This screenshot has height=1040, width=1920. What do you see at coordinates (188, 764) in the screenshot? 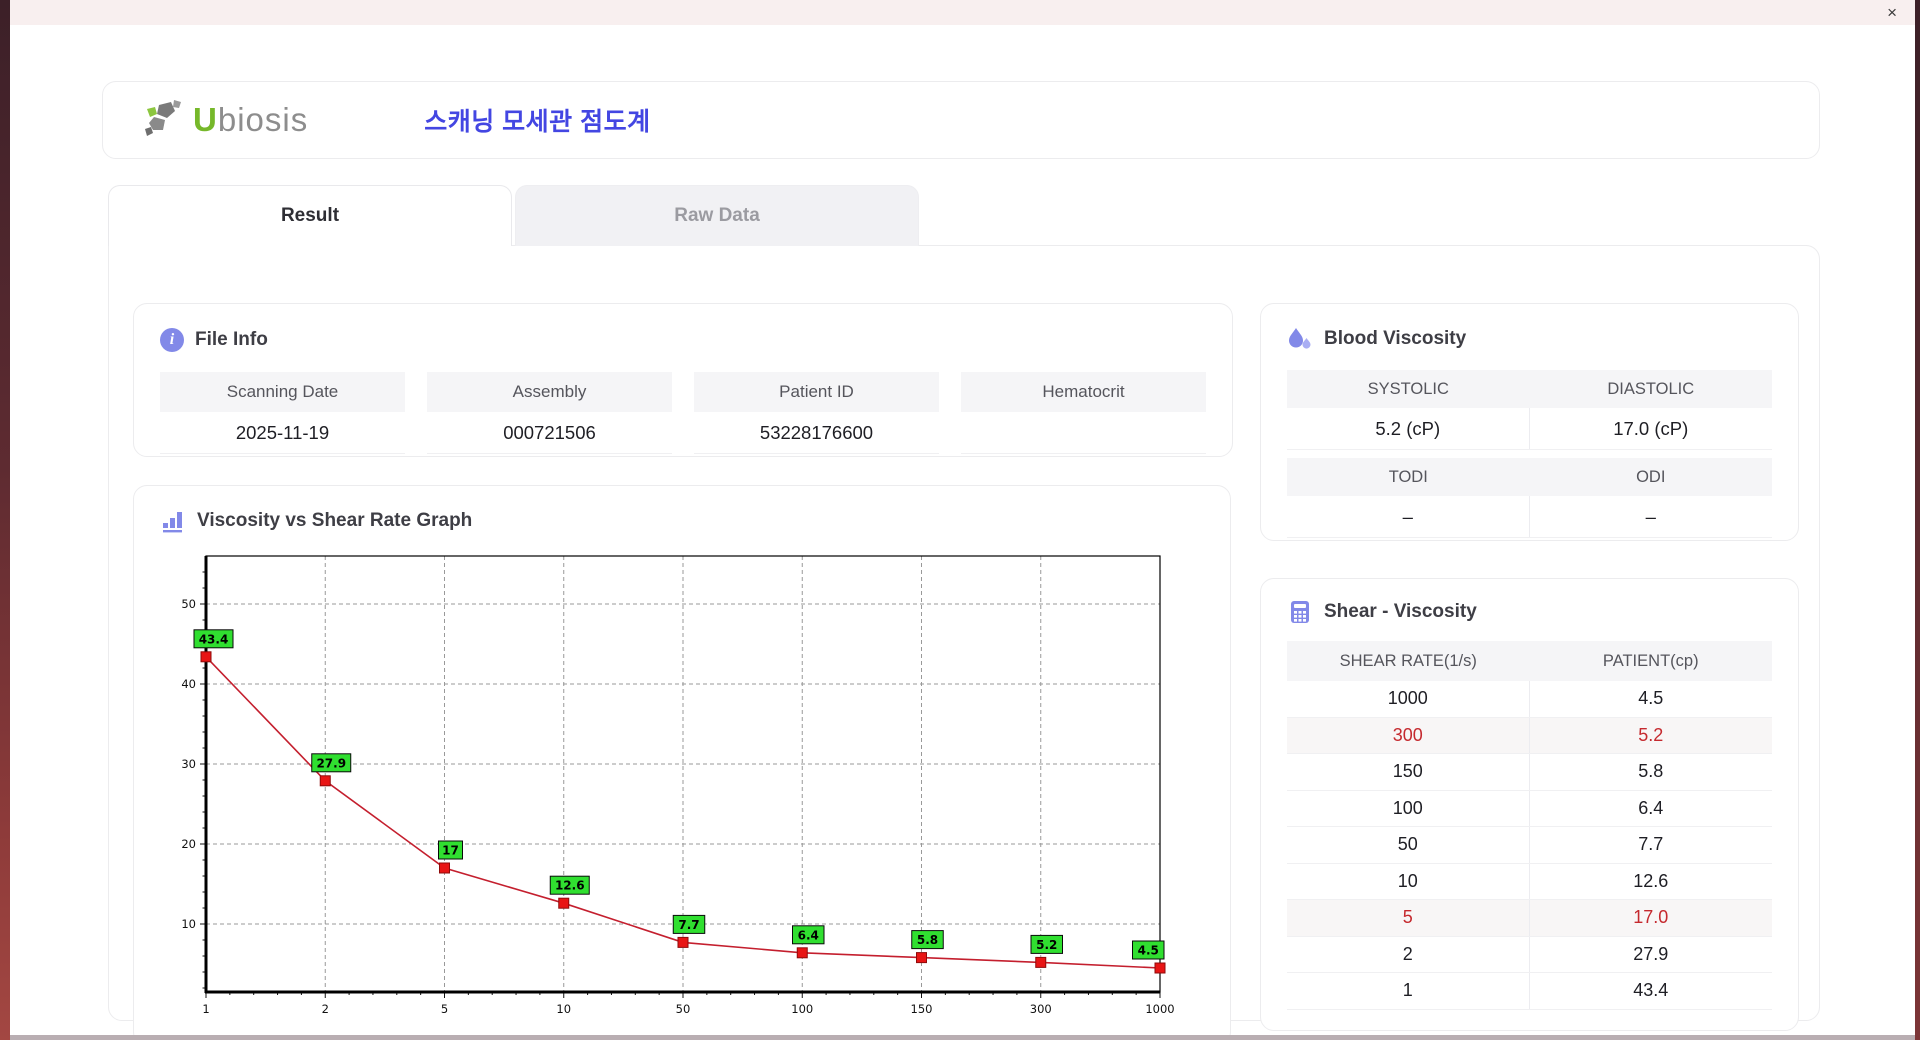
I see `svg-text: 30` at bounding box center [188, 764].